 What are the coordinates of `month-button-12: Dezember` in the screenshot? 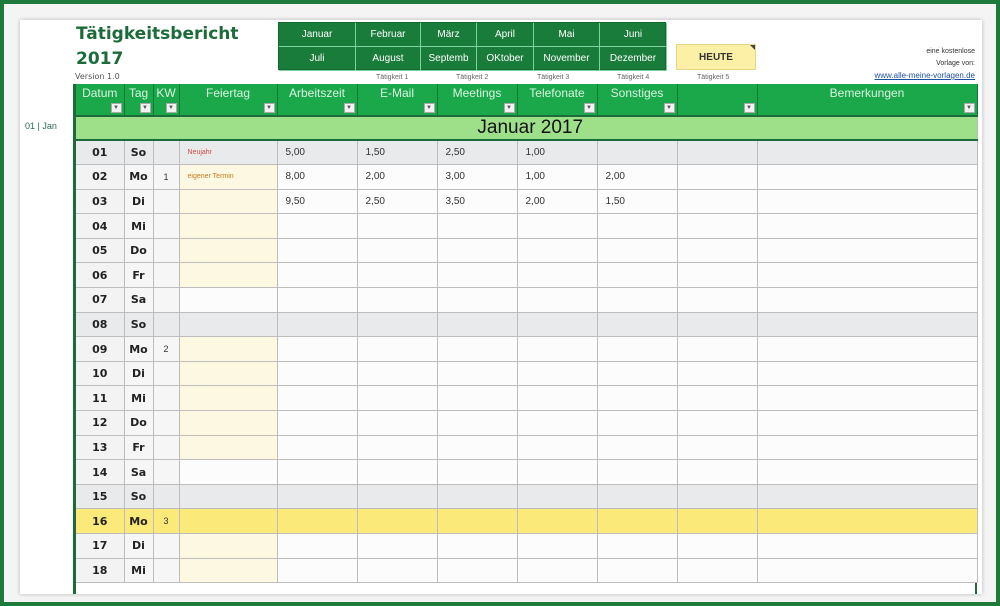 It's located at (633, 59).